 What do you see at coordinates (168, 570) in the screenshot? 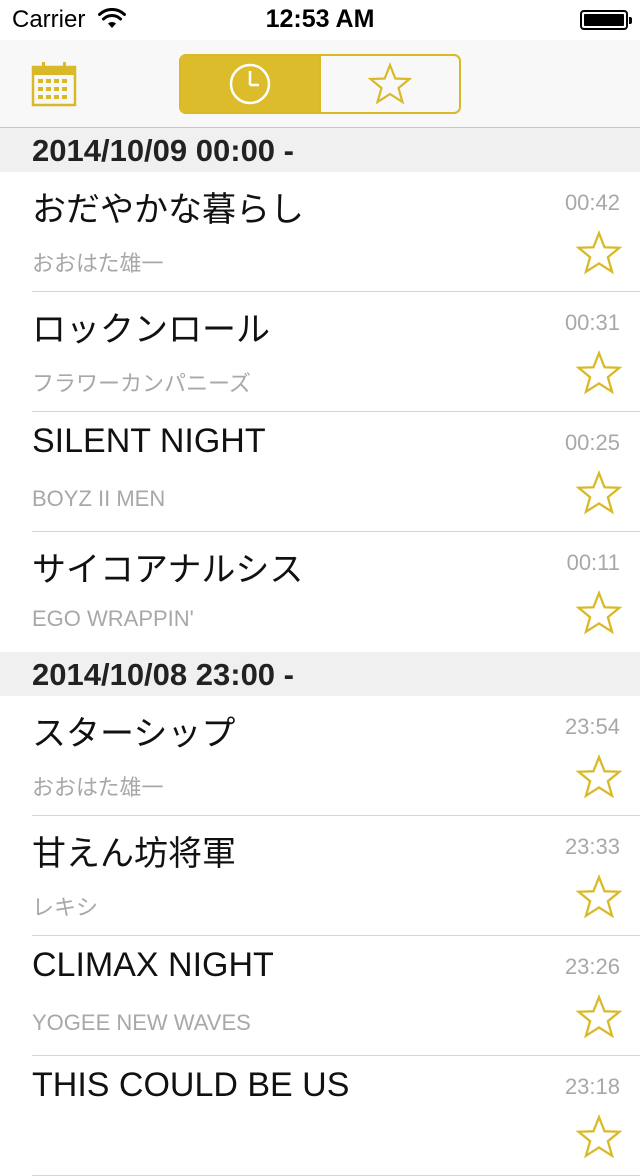
I see `song-title: サイコアナルシス` at bounding box center [168, 570].